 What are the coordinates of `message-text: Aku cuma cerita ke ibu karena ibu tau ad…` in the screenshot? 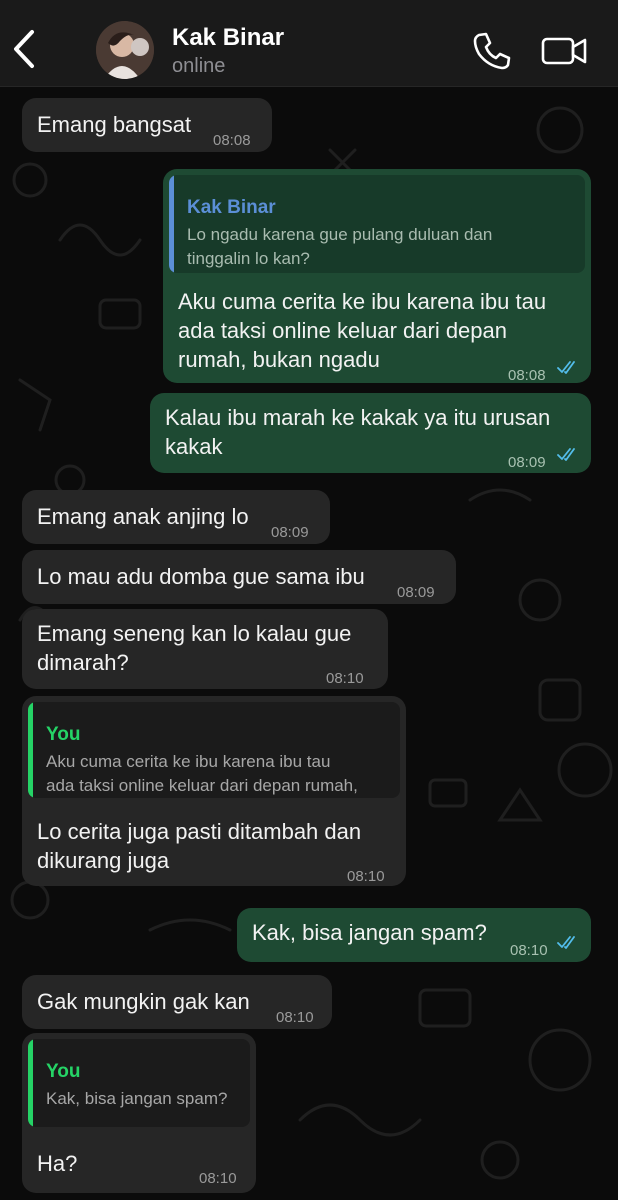 It's located at (362, 330).